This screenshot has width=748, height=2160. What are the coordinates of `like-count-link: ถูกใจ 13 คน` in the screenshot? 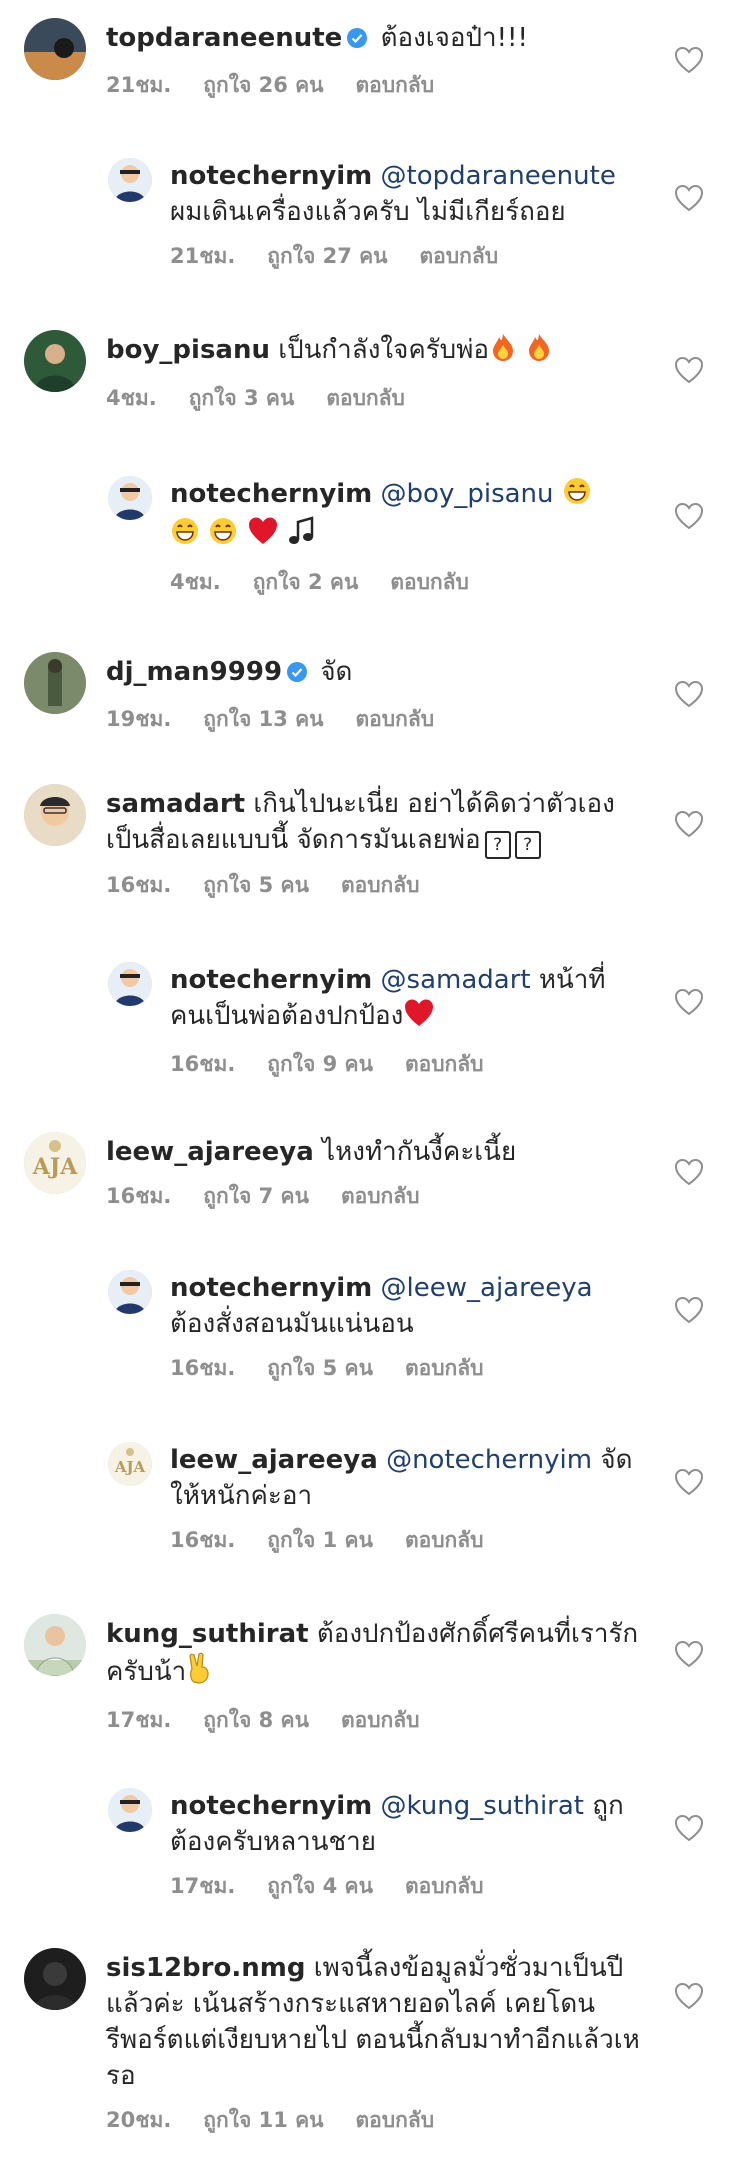 It's located at (263, 719).